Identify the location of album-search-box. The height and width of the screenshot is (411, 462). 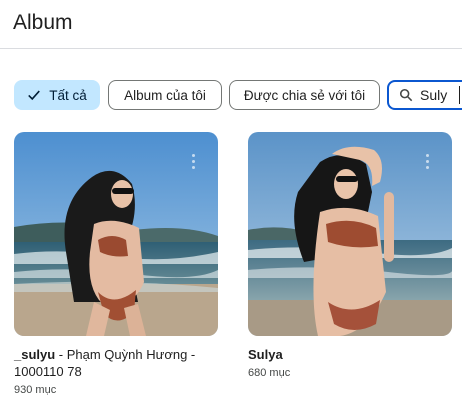
(424, 95).